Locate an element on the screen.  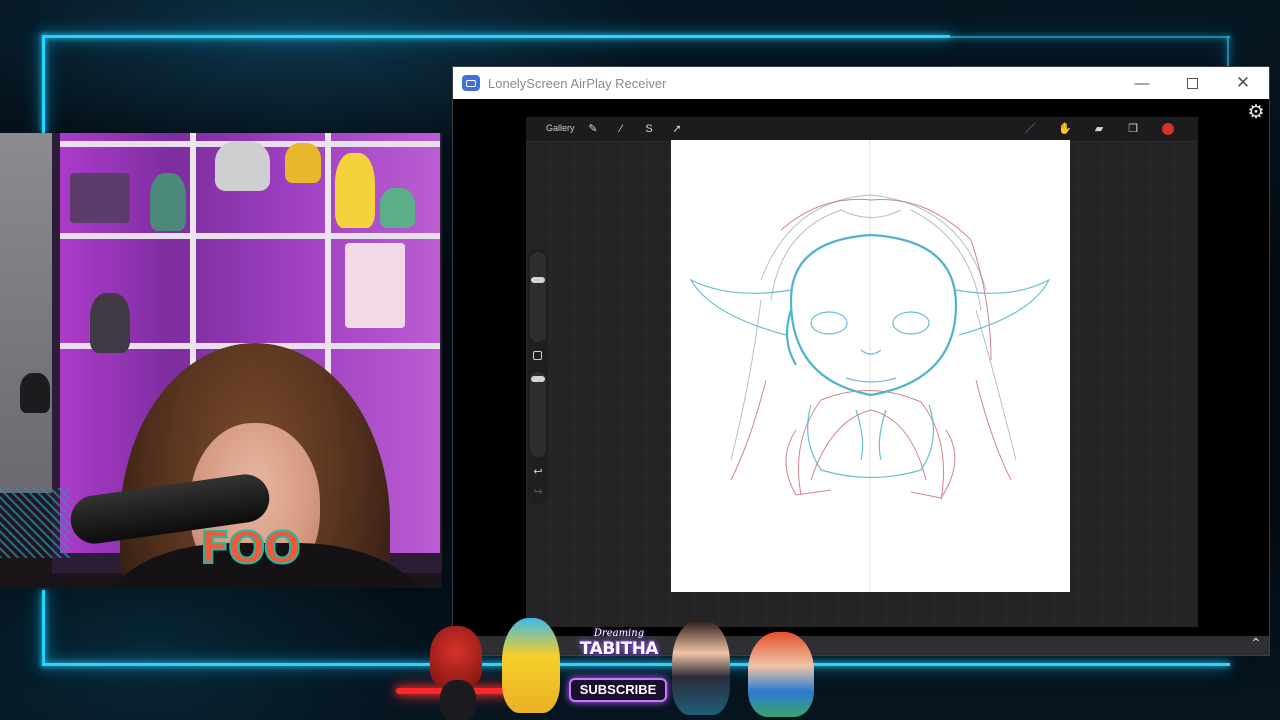
neon-frame-right is located at coordinates (1228, 51).